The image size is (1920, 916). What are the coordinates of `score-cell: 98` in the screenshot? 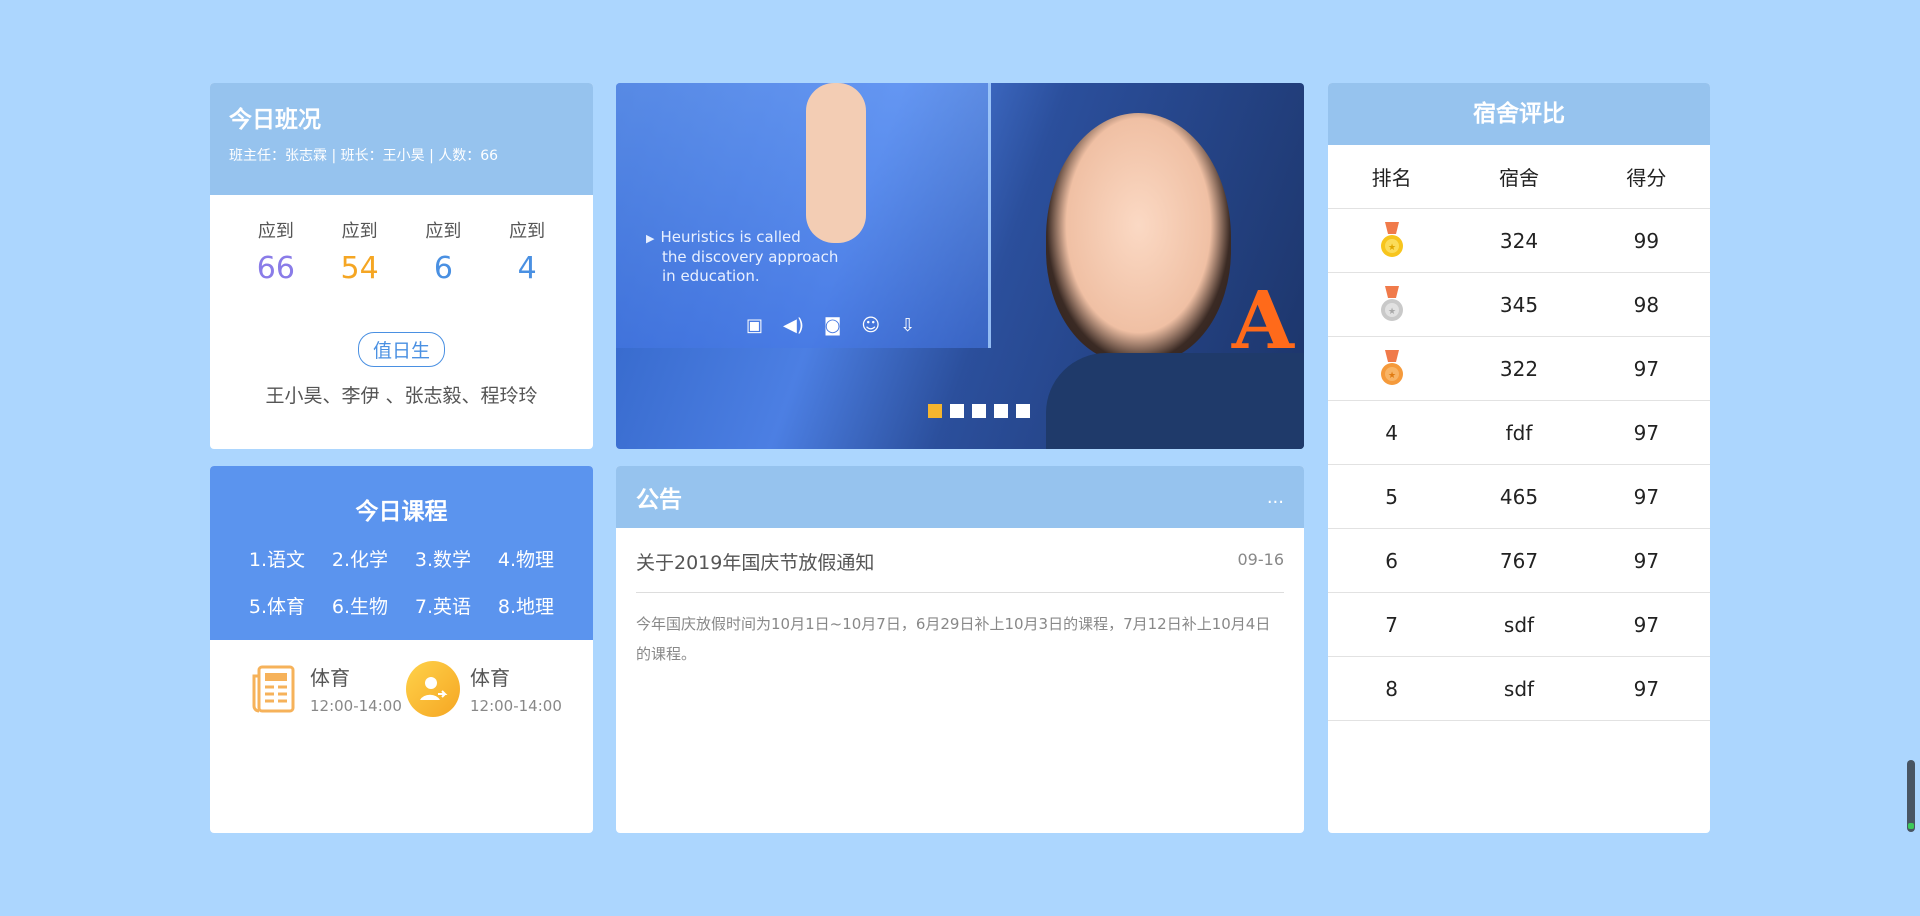 It's located at (1646, 304).